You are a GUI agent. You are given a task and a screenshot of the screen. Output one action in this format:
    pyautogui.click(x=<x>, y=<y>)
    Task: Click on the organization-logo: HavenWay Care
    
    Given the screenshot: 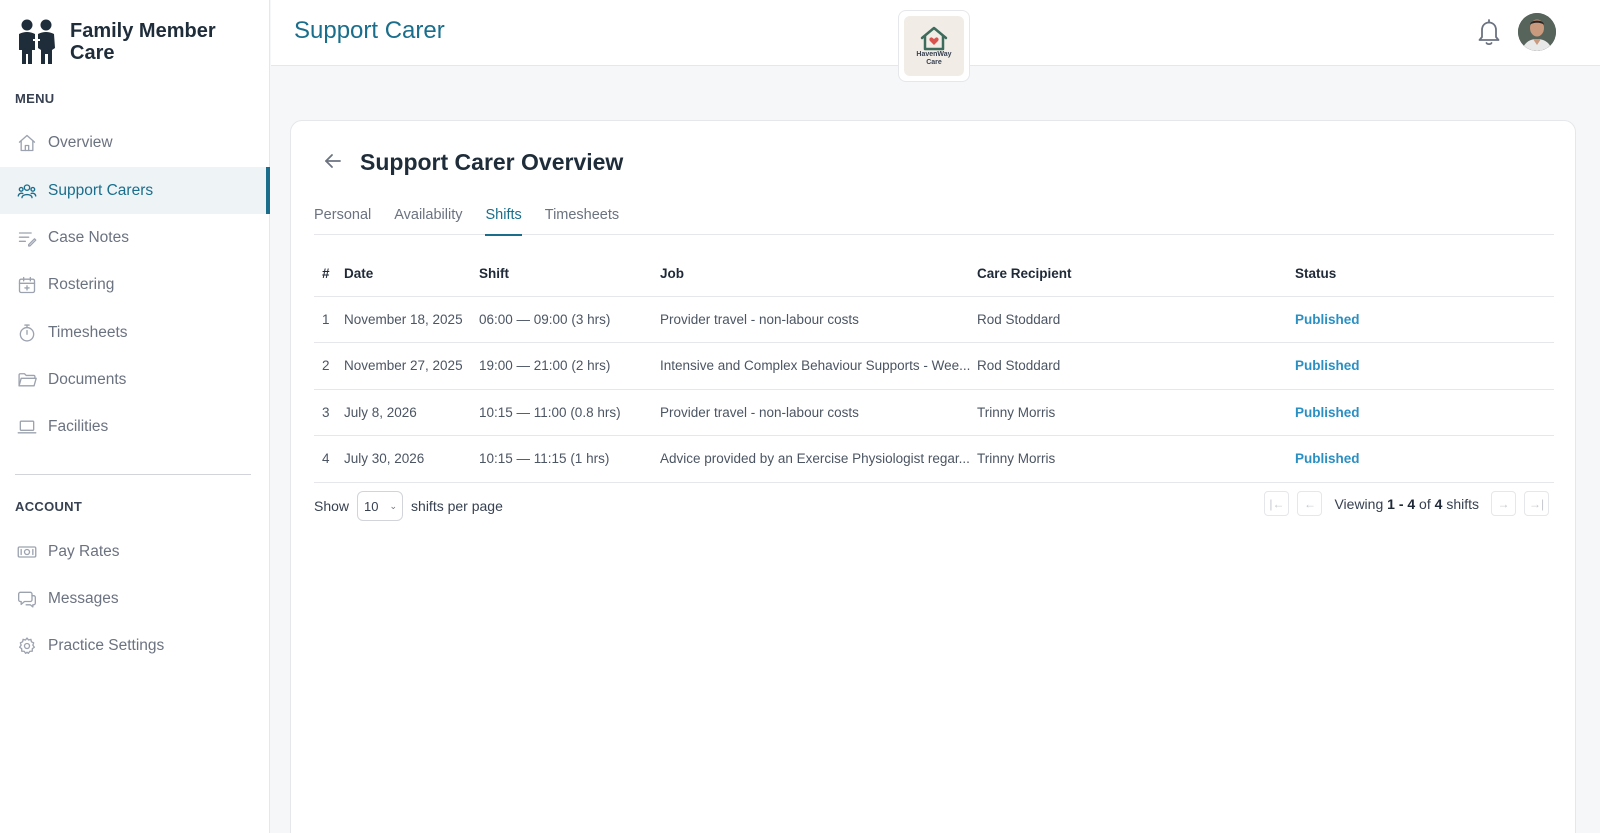 What is the action you would take?
    pyautogui.click(x=934, y=46)
    